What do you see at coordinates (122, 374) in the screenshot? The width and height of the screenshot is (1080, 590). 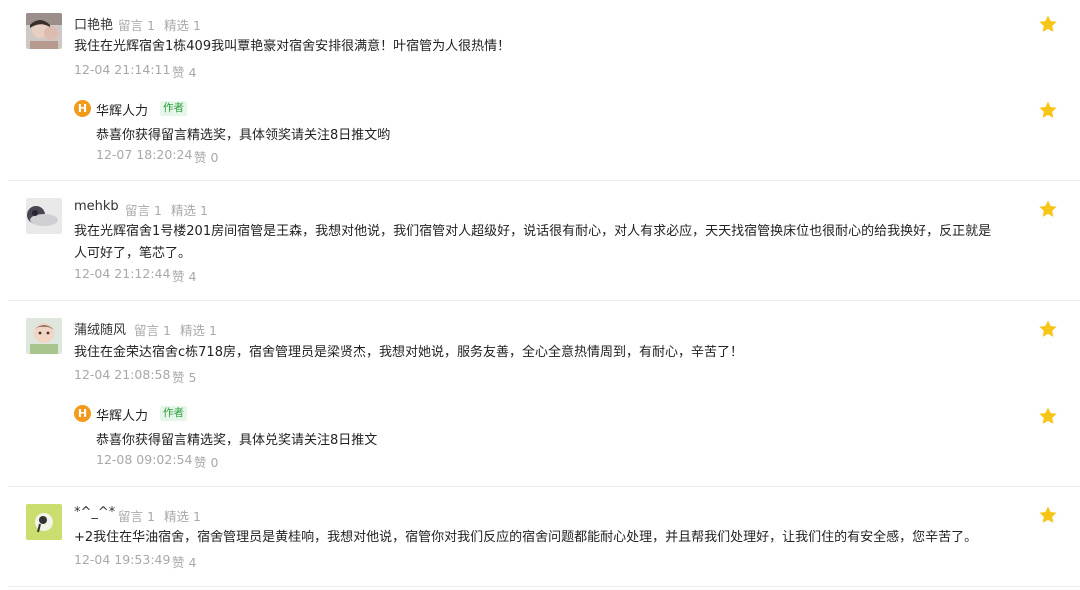 I see `comment-time: 12-04 21:08:58` at bounding box center [122, 374].